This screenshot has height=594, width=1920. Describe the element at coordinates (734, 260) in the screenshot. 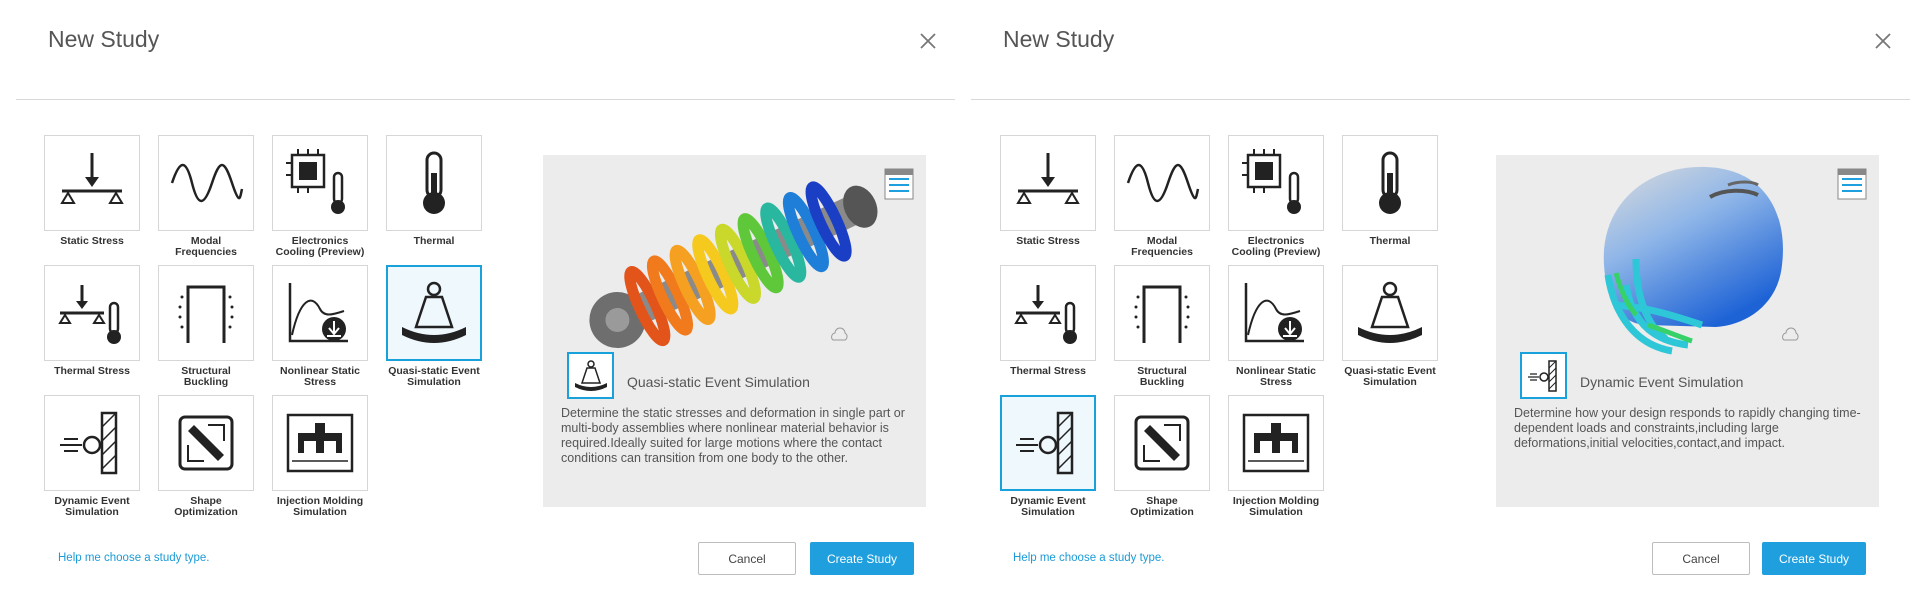

I see `shock-absorber-spring-image` at that location.